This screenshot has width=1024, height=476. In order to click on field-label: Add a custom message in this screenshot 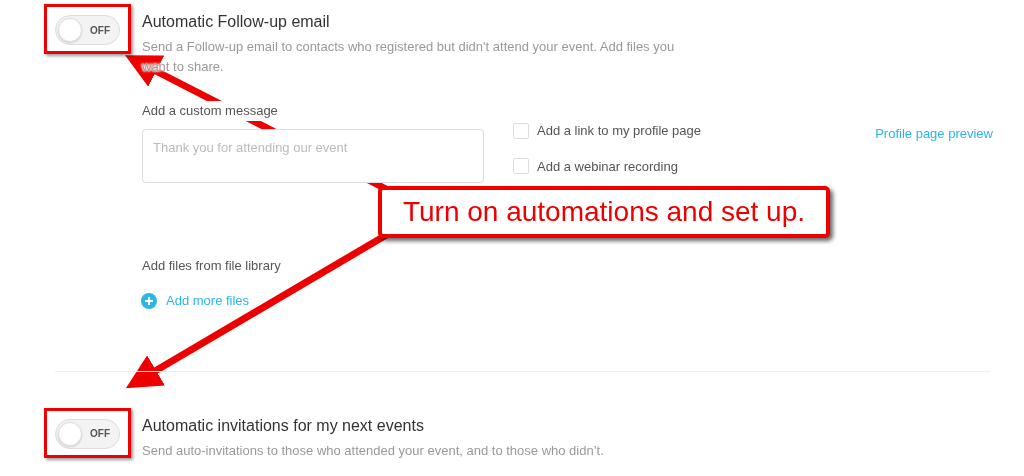, I will do `click(210, 111)`.